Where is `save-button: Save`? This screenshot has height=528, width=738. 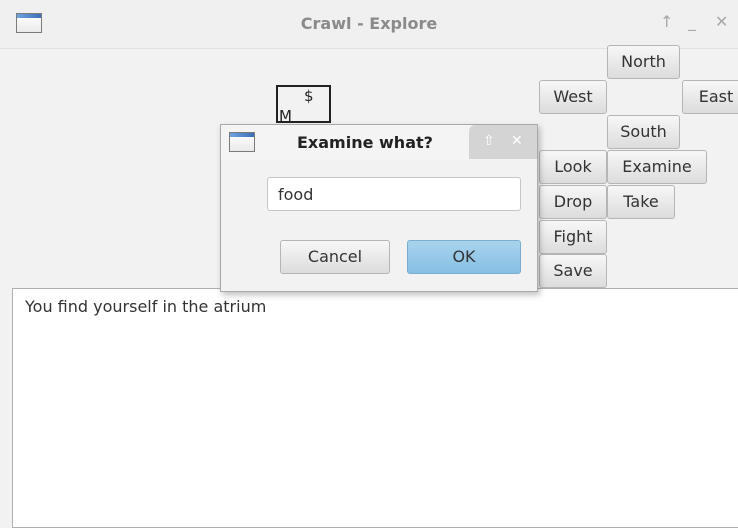
save-button: Save is located at coordinates (573, 271).